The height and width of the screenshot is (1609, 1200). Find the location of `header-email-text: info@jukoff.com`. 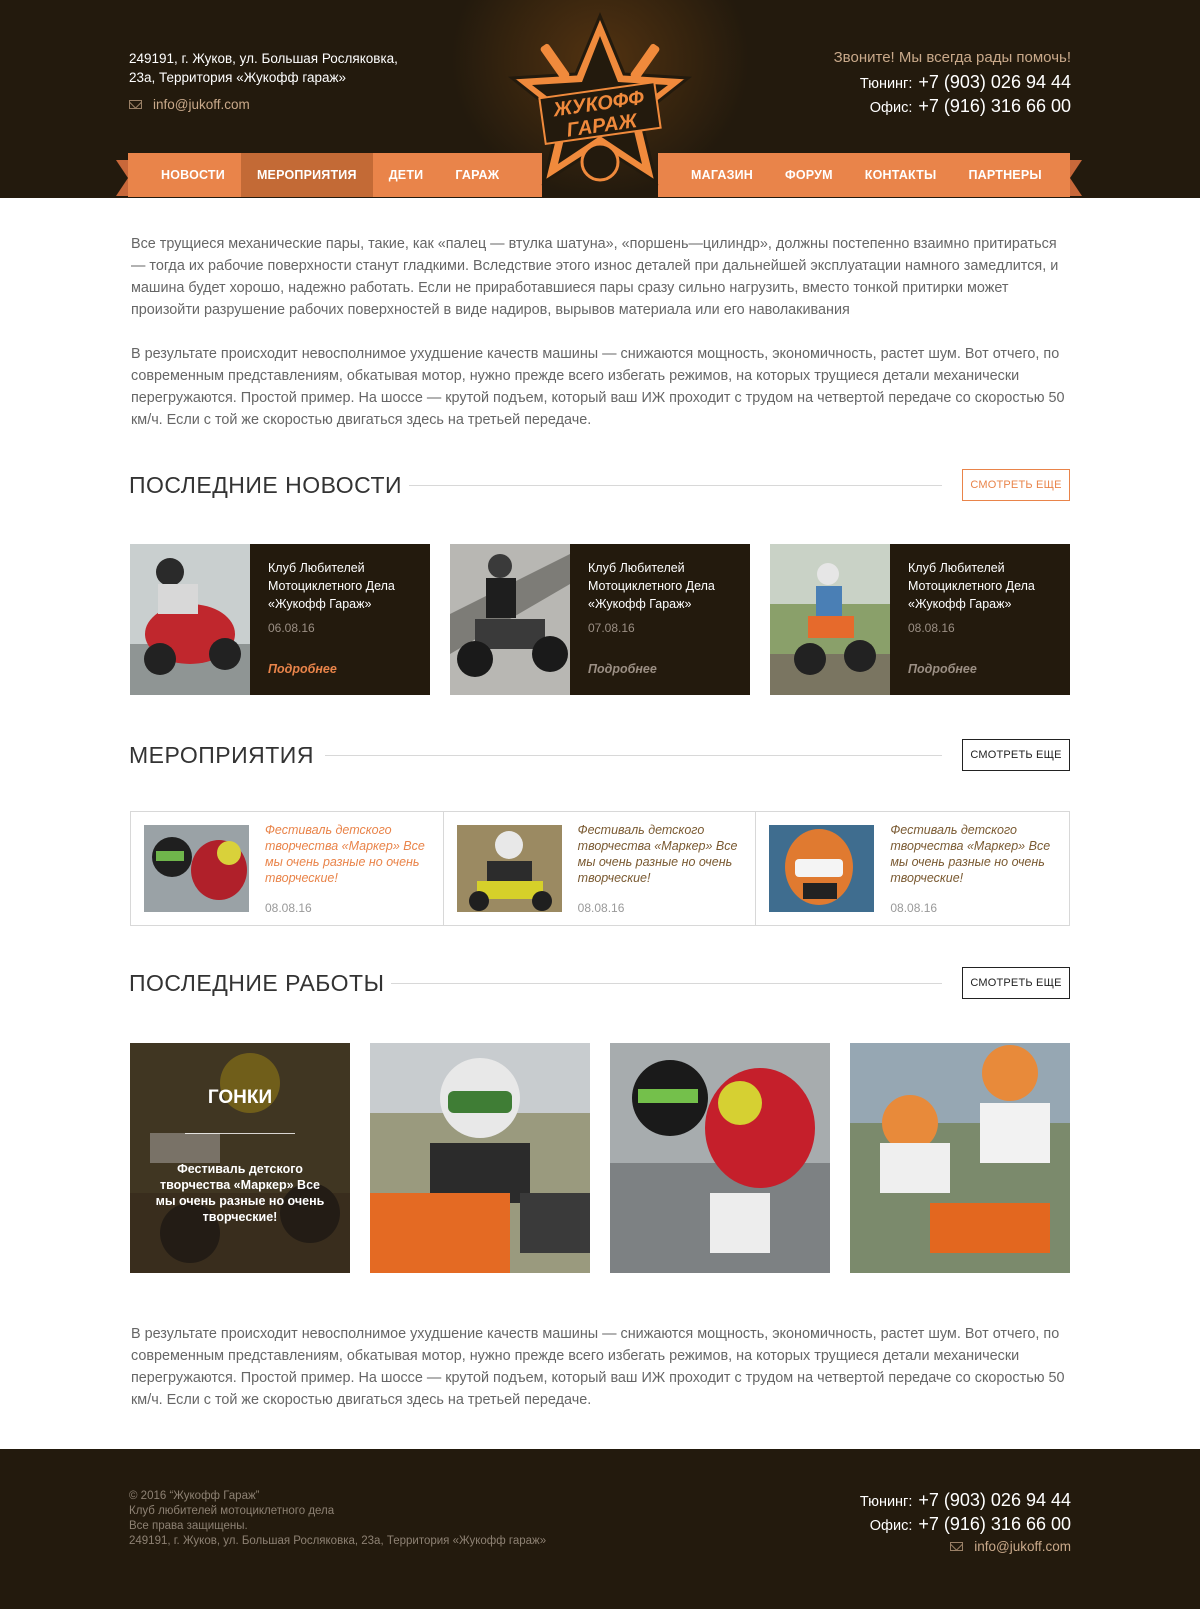

header-email-text: info@jukoff.com is located at coordinates (201, 104).